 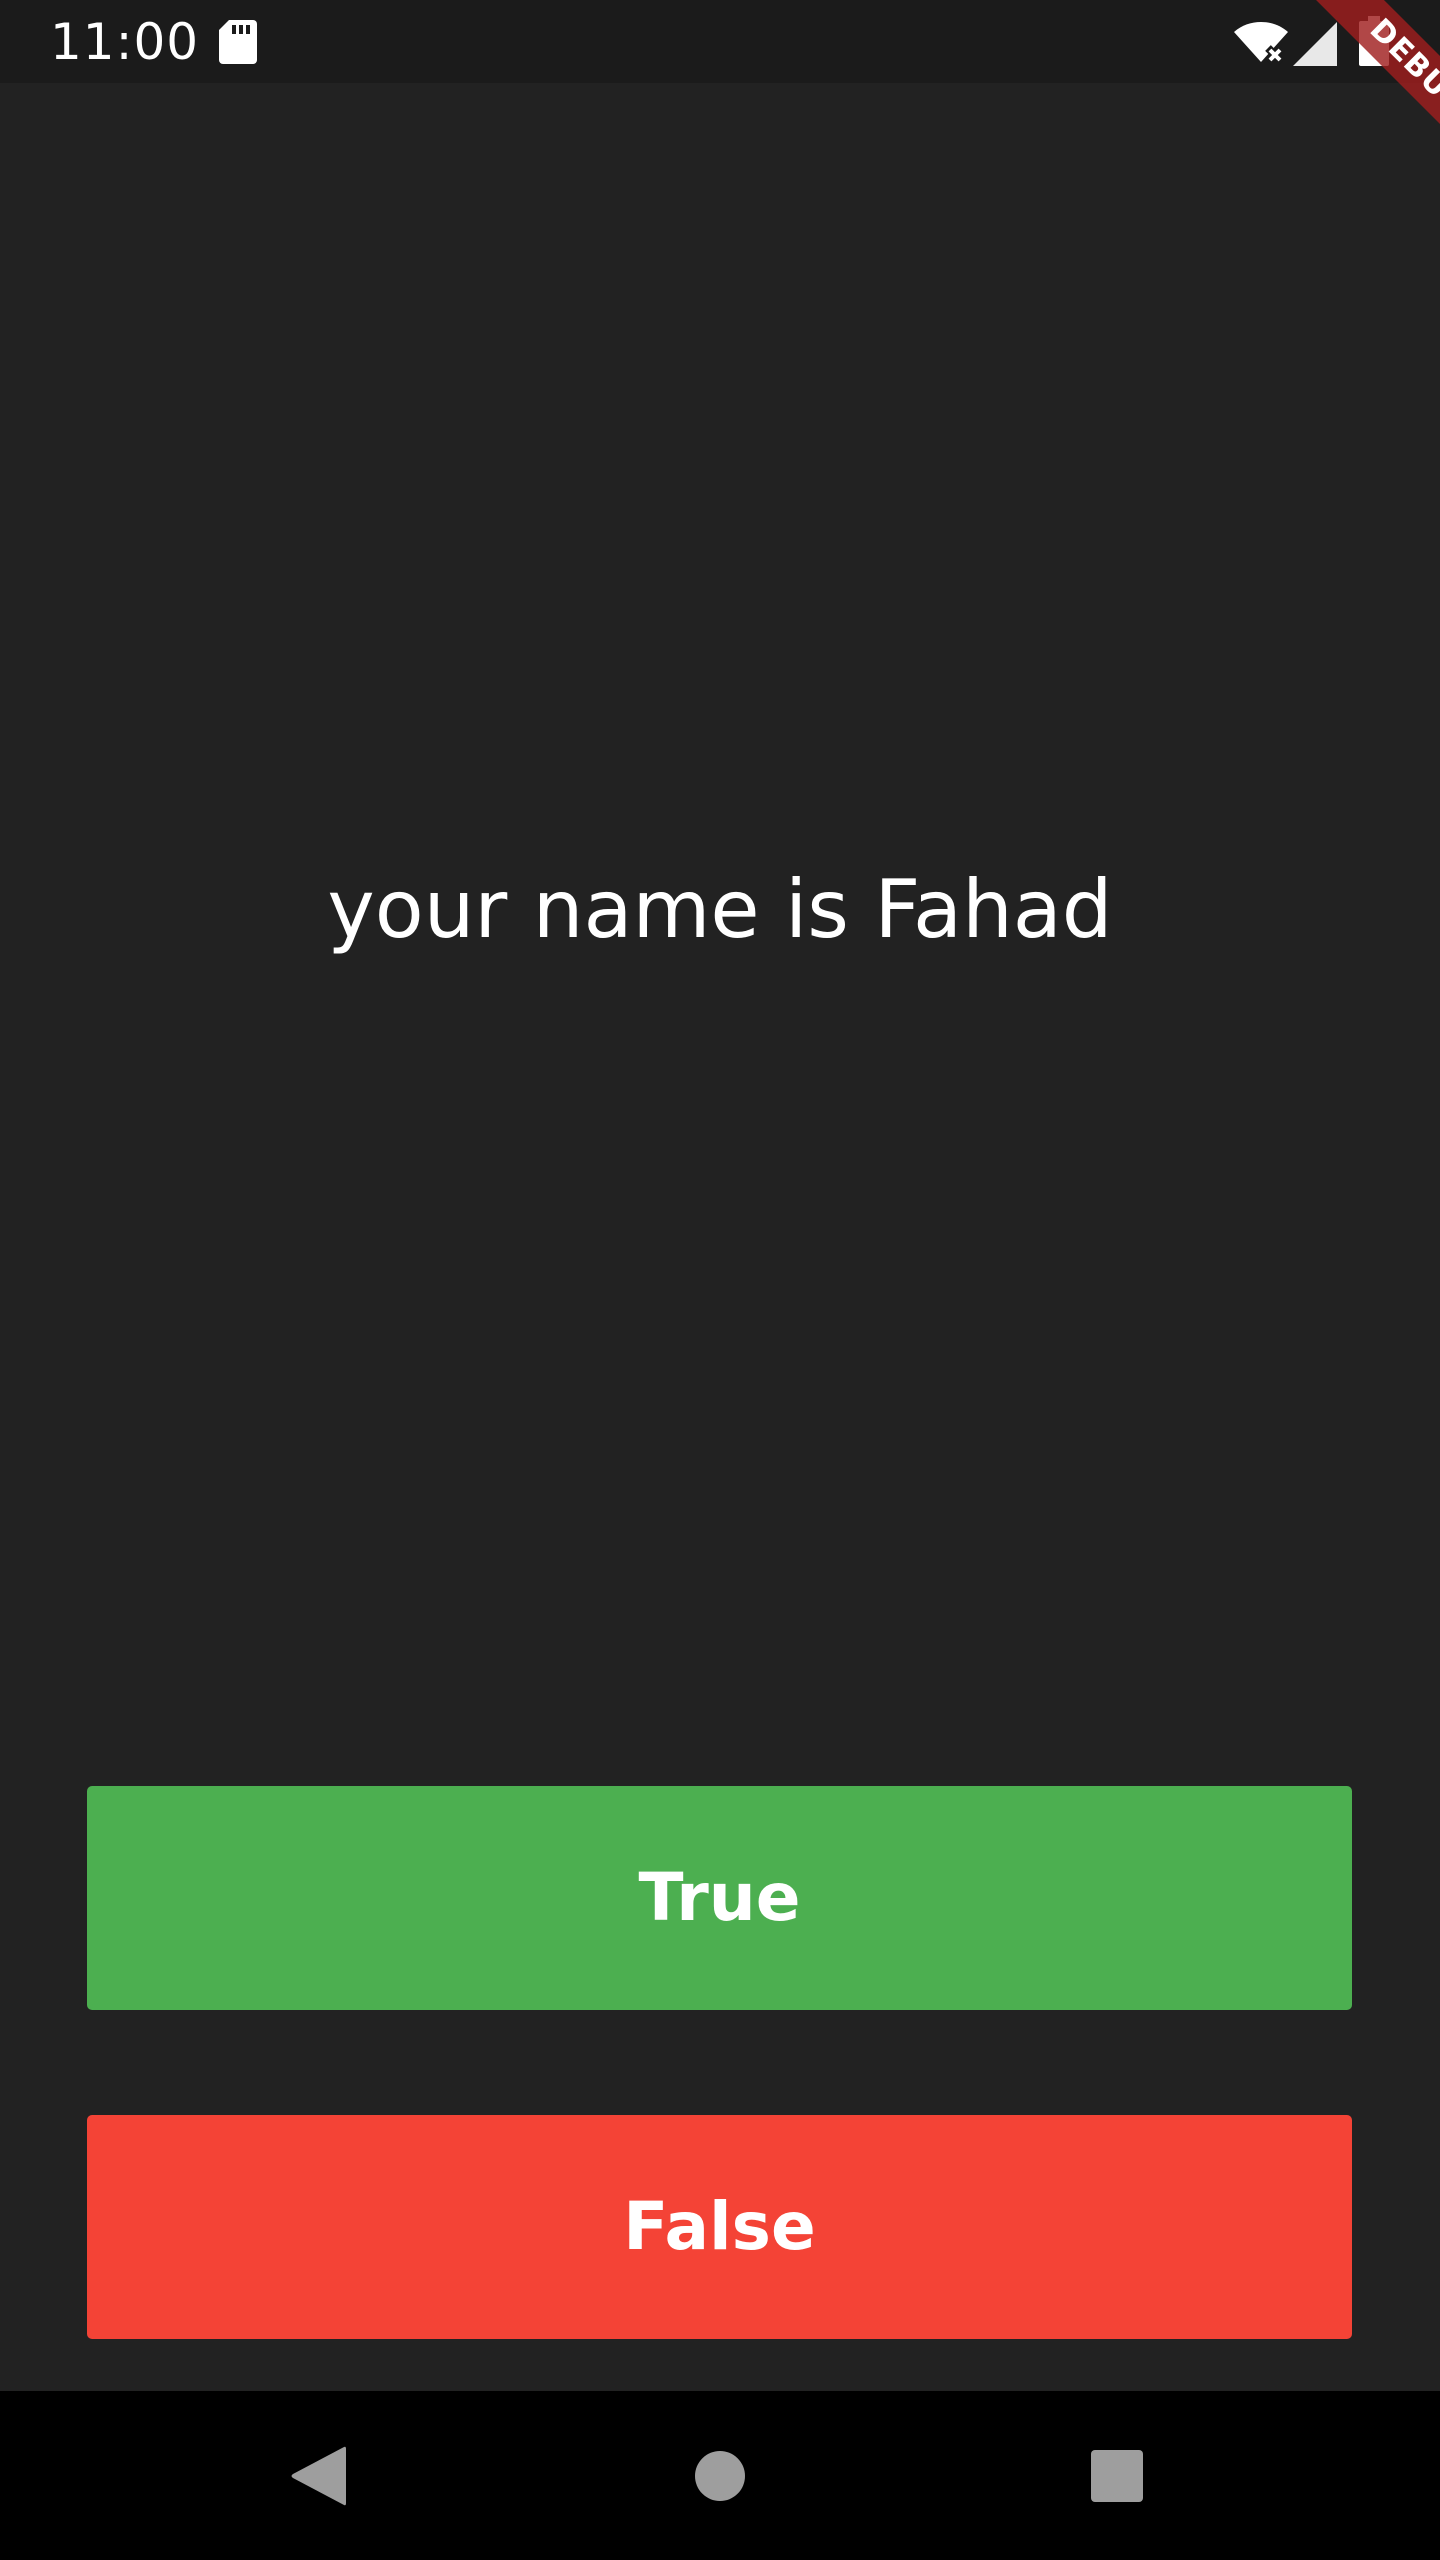 I want to click on back-icon, so click(x=318, y=2476).